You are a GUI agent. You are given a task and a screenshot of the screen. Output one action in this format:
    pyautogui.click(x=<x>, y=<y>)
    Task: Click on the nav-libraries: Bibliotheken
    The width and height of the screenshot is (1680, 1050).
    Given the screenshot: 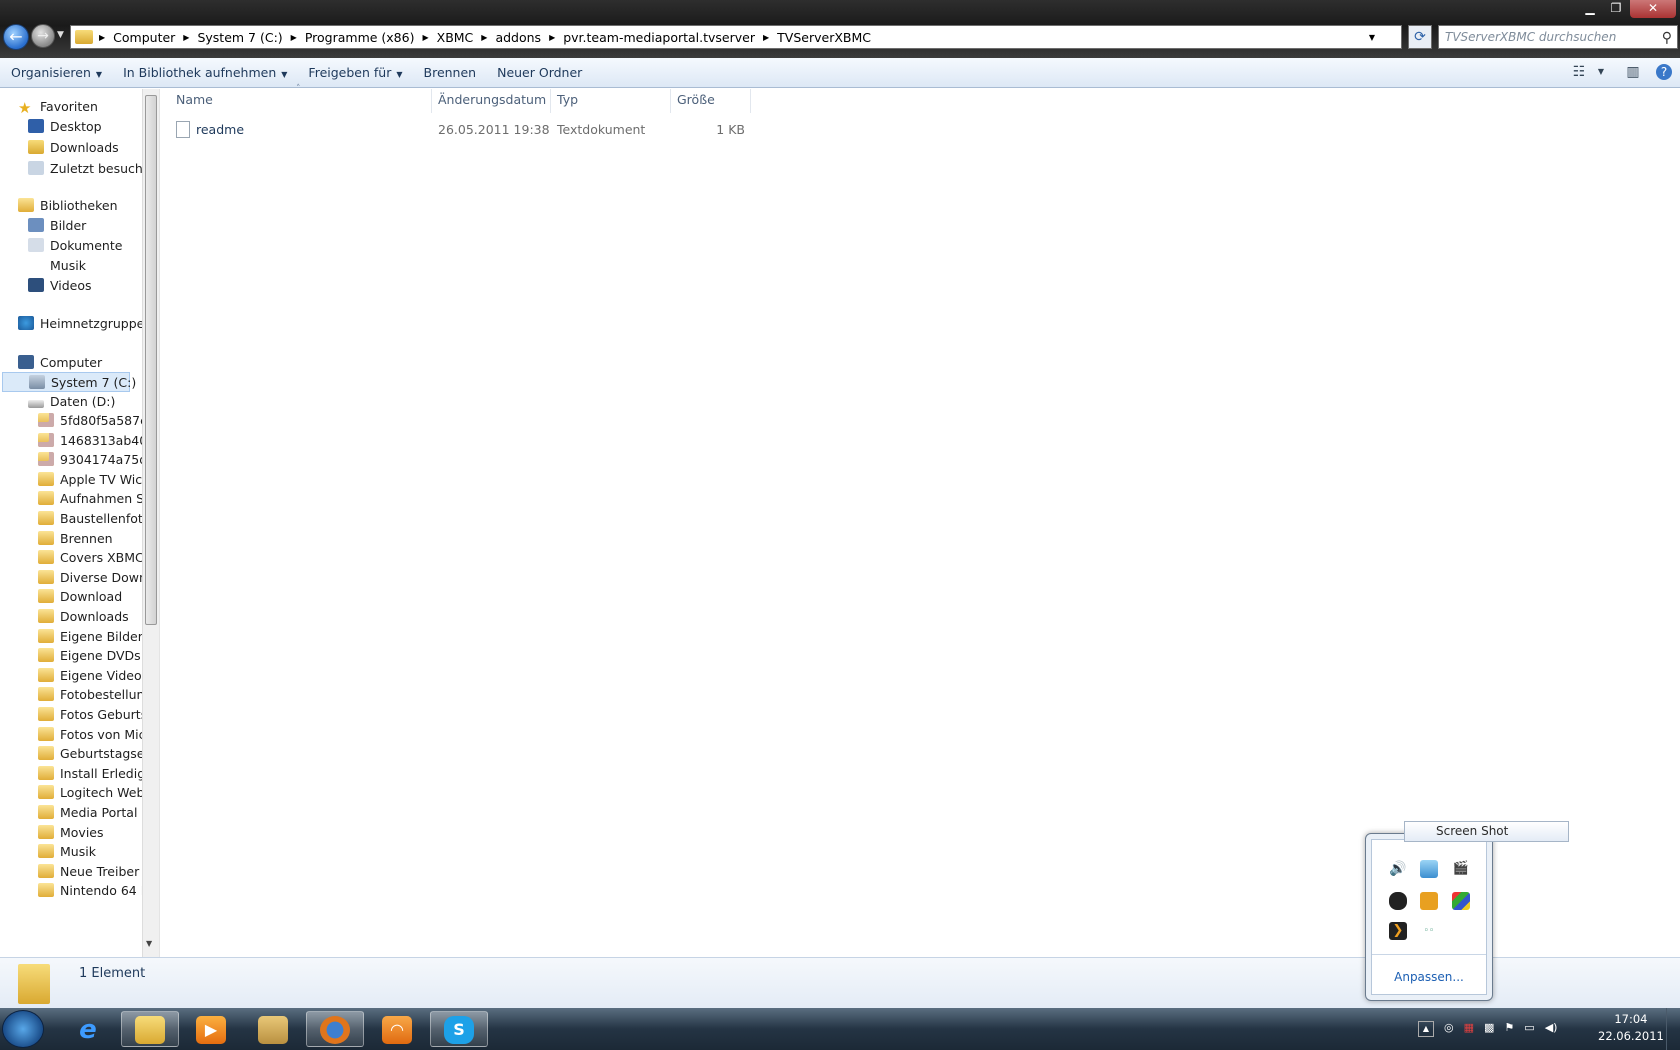 What is the action you would take?
    pyautogui.click(x=68, y=206)
    